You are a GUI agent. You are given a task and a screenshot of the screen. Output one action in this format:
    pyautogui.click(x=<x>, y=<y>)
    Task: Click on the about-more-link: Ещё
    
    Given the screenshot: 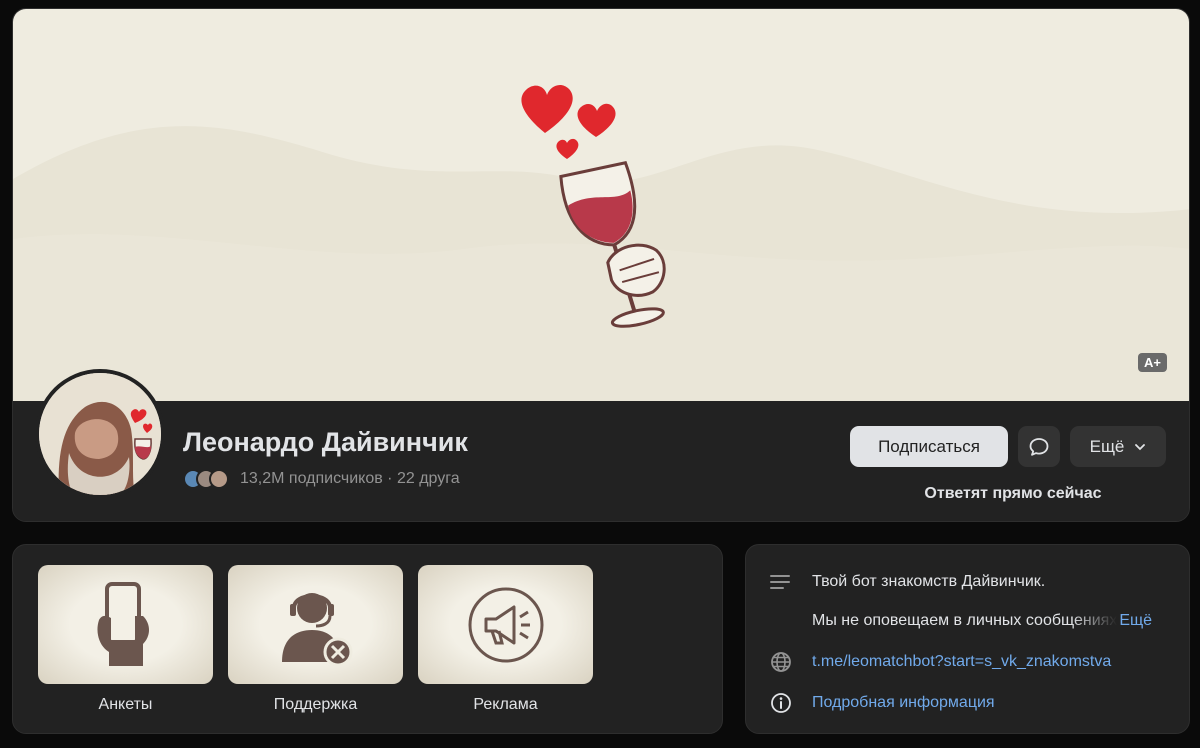 What is the action you would take?
    pyautogui.click(x=1135, y=621)
    